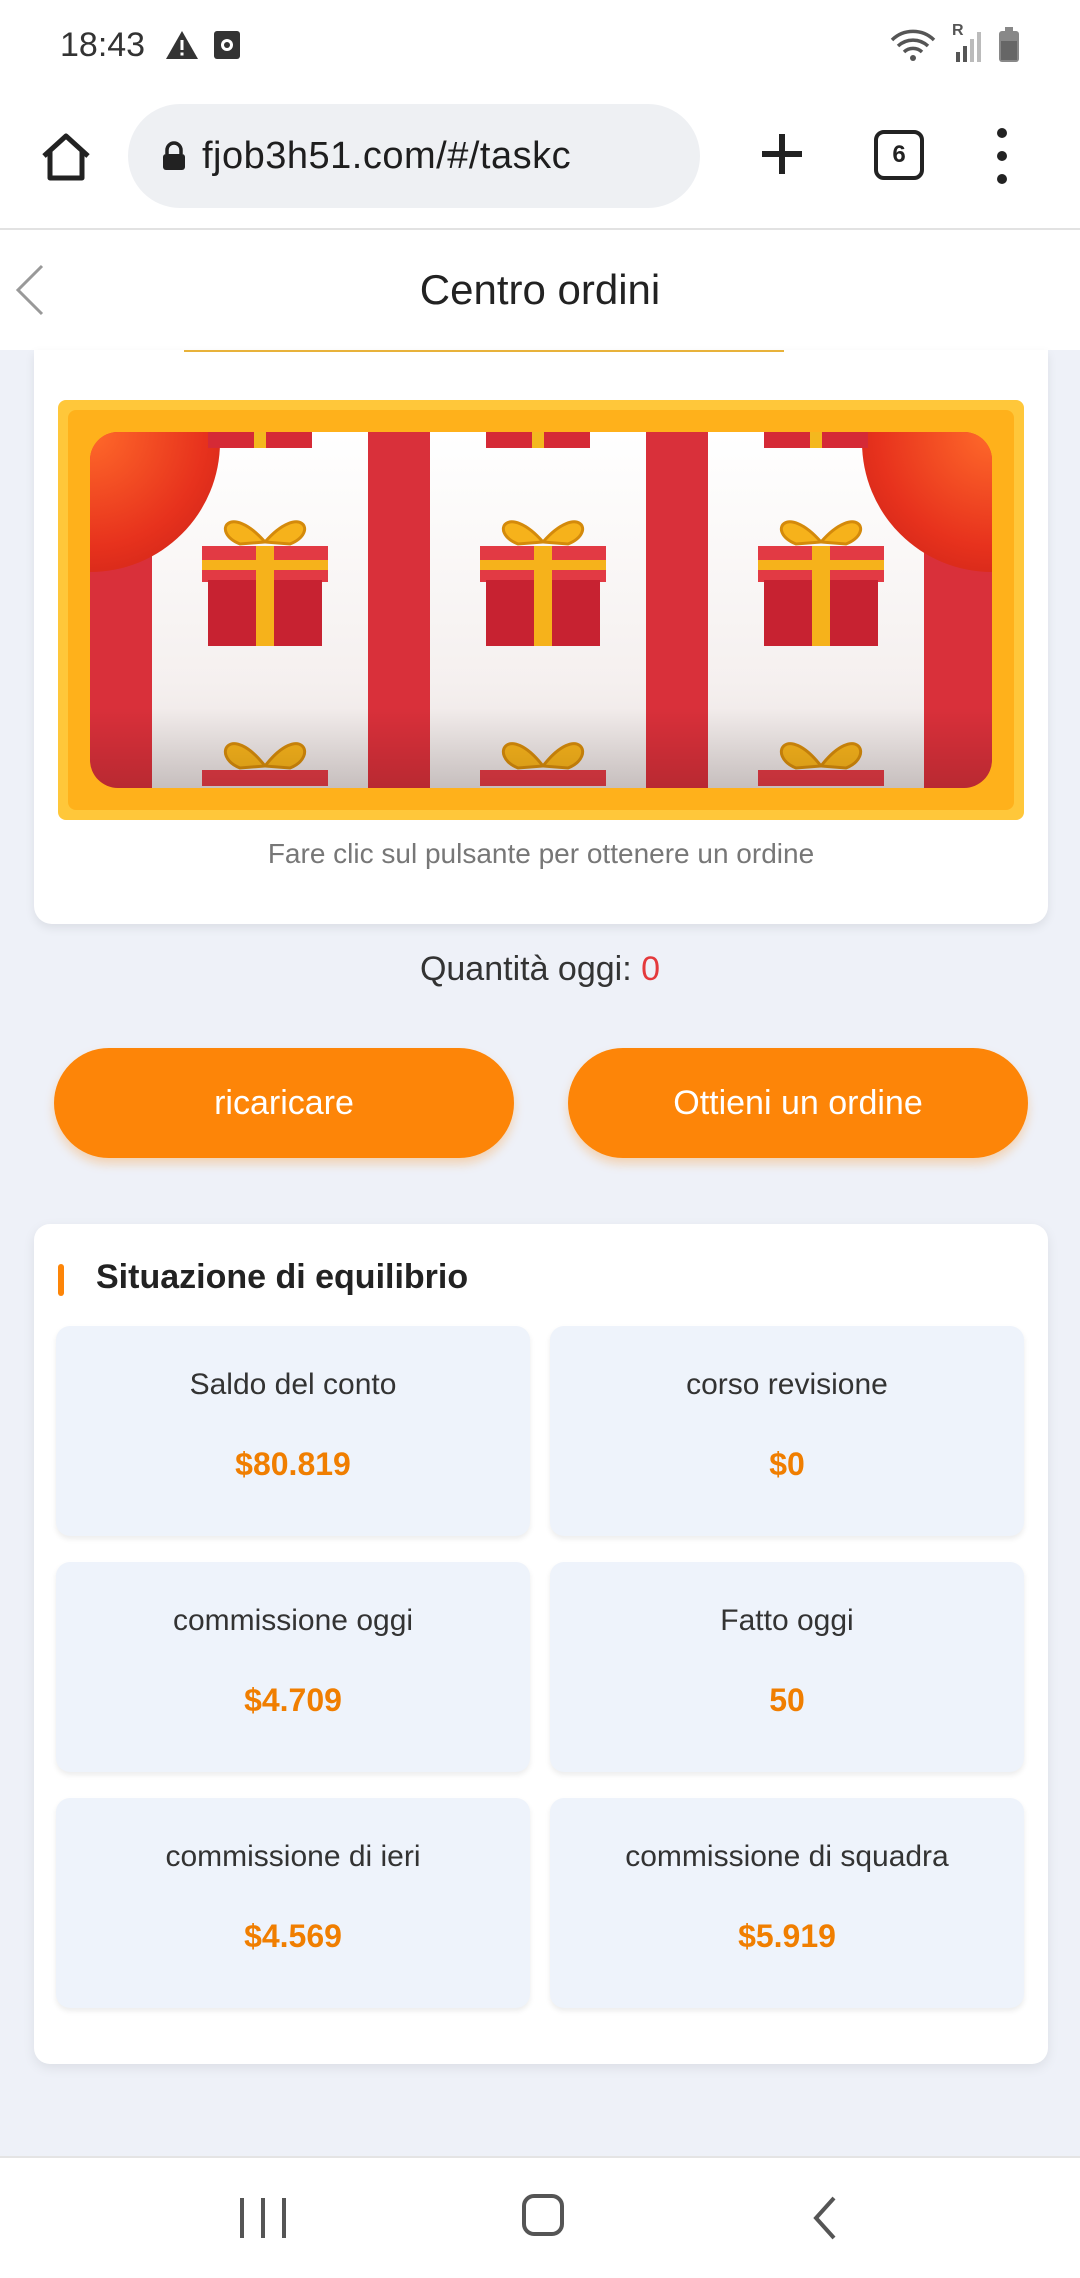 This screenshot has height=2278, width=1080. I want to click on battery-icon, so click(1009, 44).